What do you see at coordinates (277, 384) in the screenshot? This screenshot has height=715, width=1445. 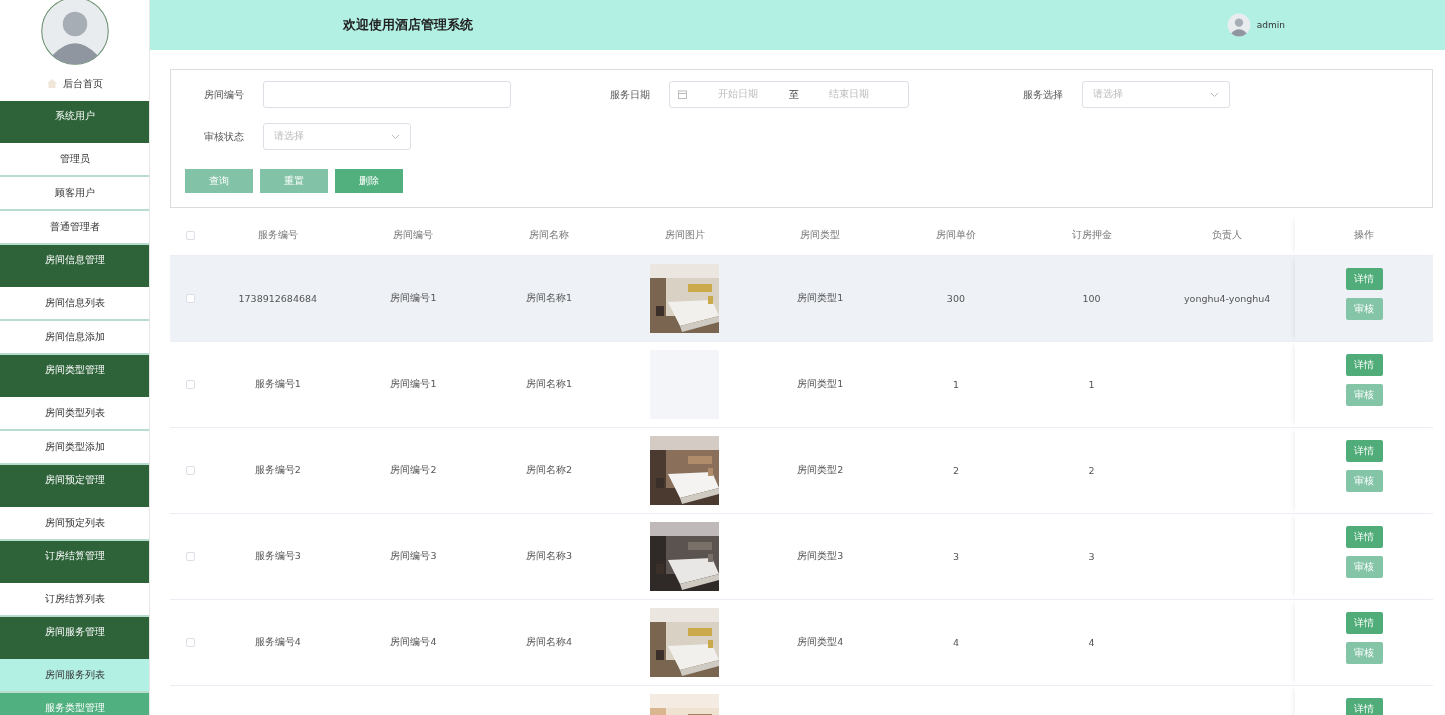 I see `table-cell-text: 服务编号1` at bounding box center [277, 384].